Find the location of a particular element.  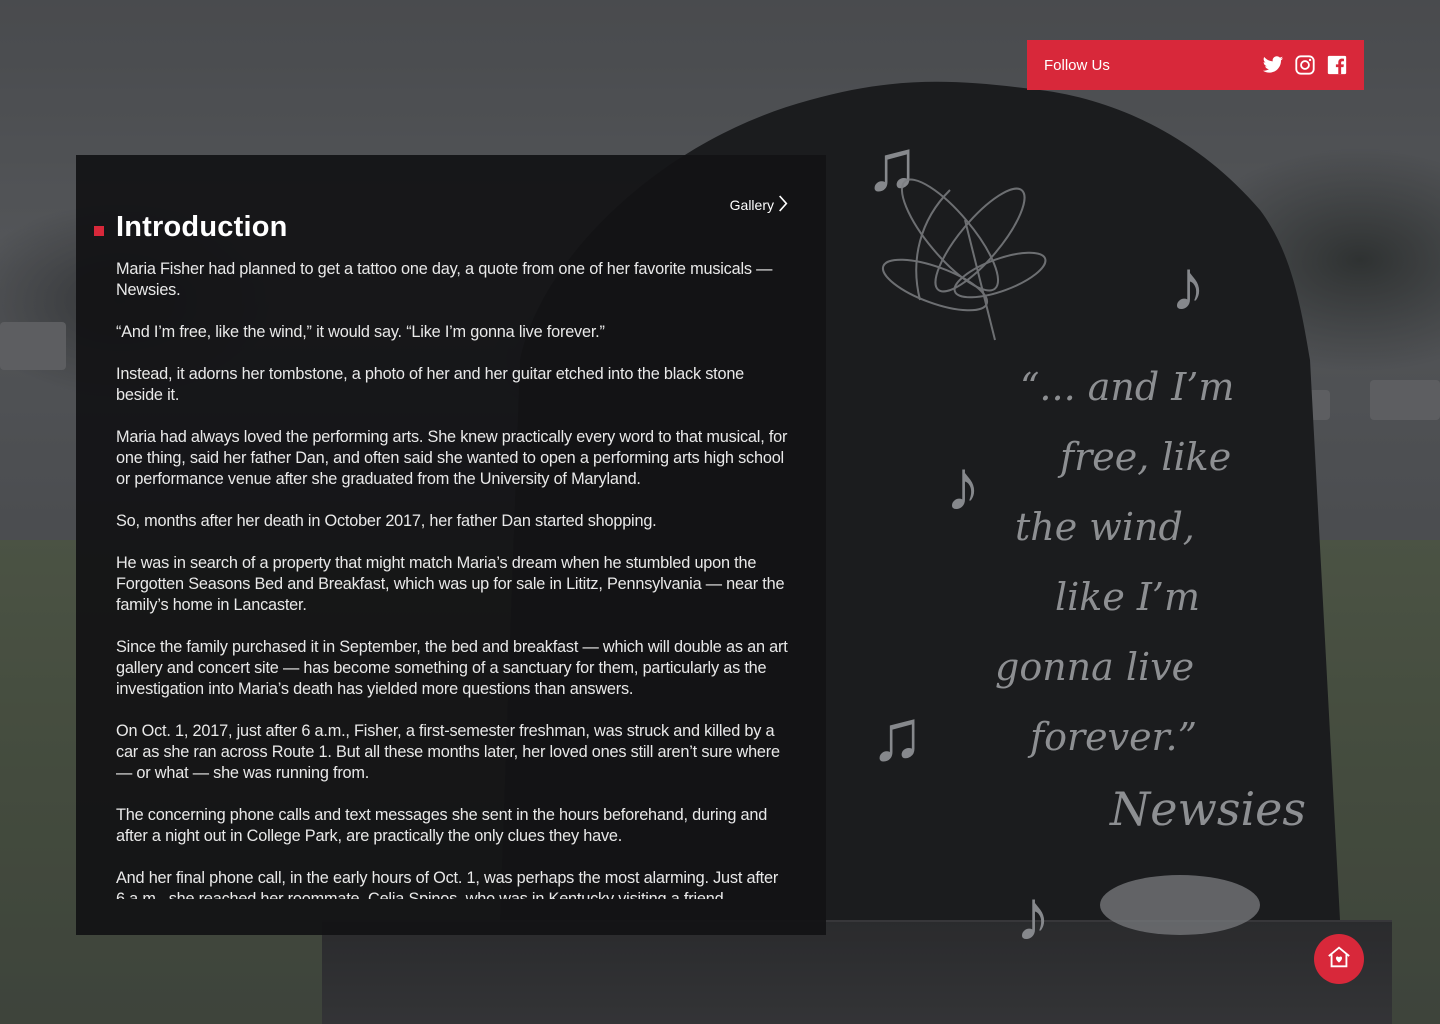

instagram-icon is located at coordinates (1305, 65).